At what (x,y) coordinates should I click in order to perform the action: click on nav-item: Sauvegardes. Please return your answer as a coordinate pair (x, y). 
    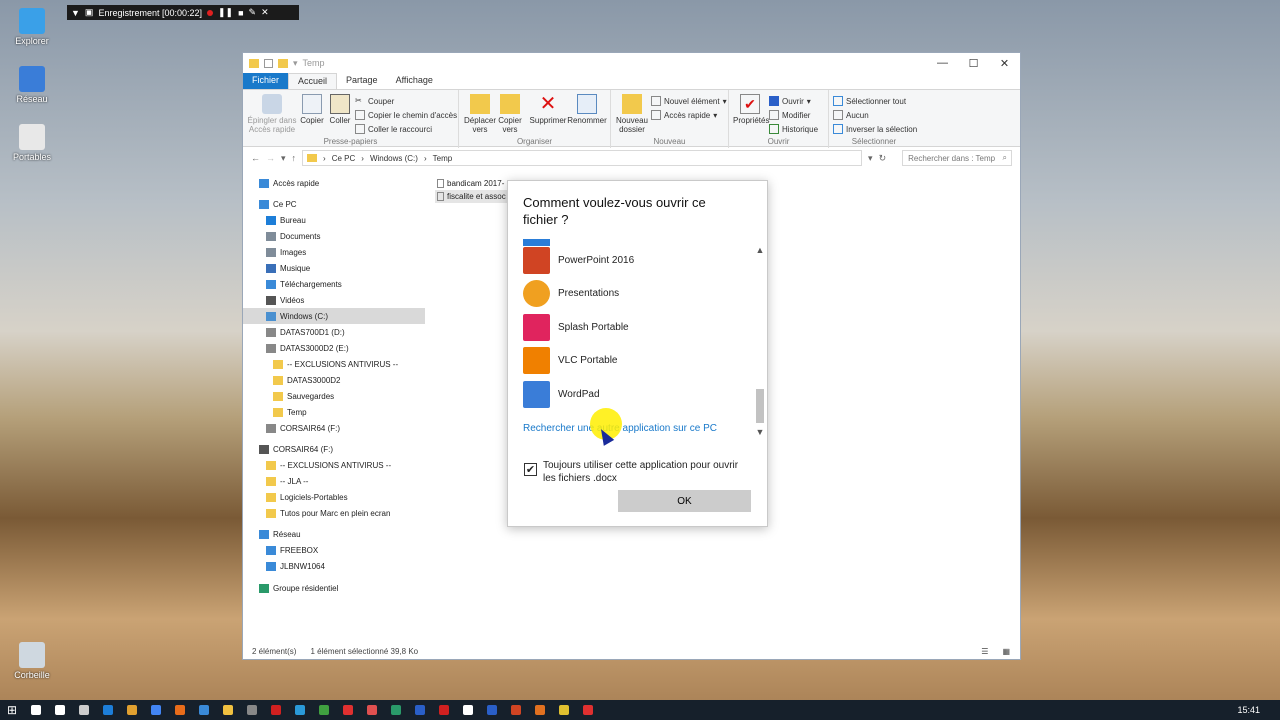
    Looking at the image, I should click on (334, 396).